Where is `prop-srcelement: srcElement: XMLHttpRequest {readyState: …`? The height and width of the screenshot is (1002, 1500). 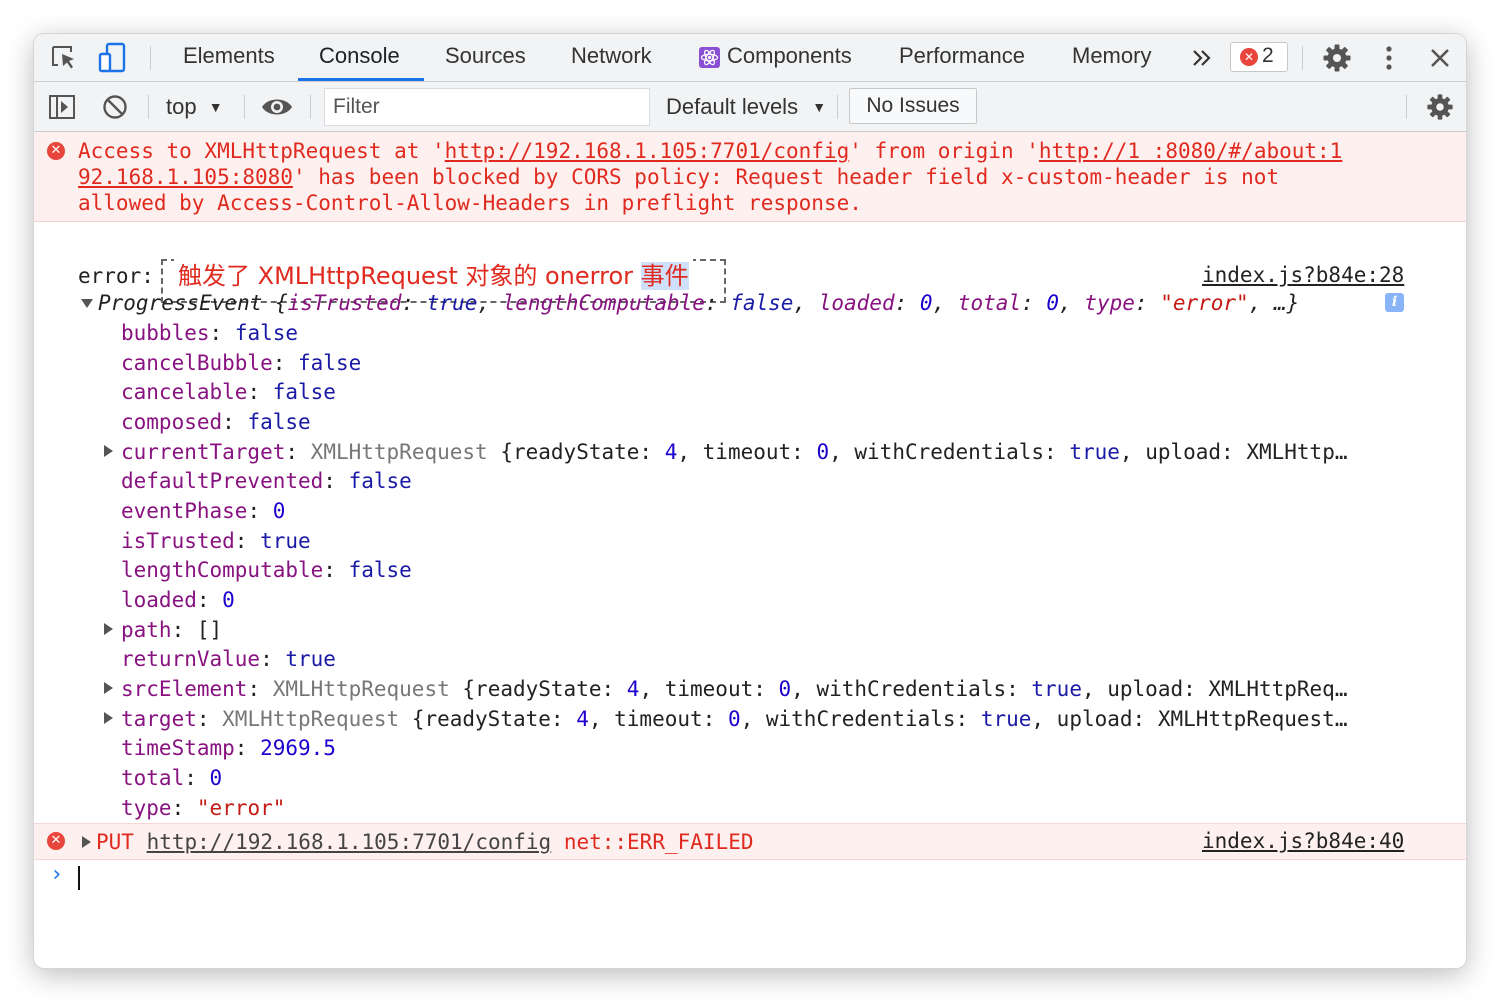
prop-srcelement: srcElement: XMLHttpRequest {readyState: … is located at coordinates (734, 689).